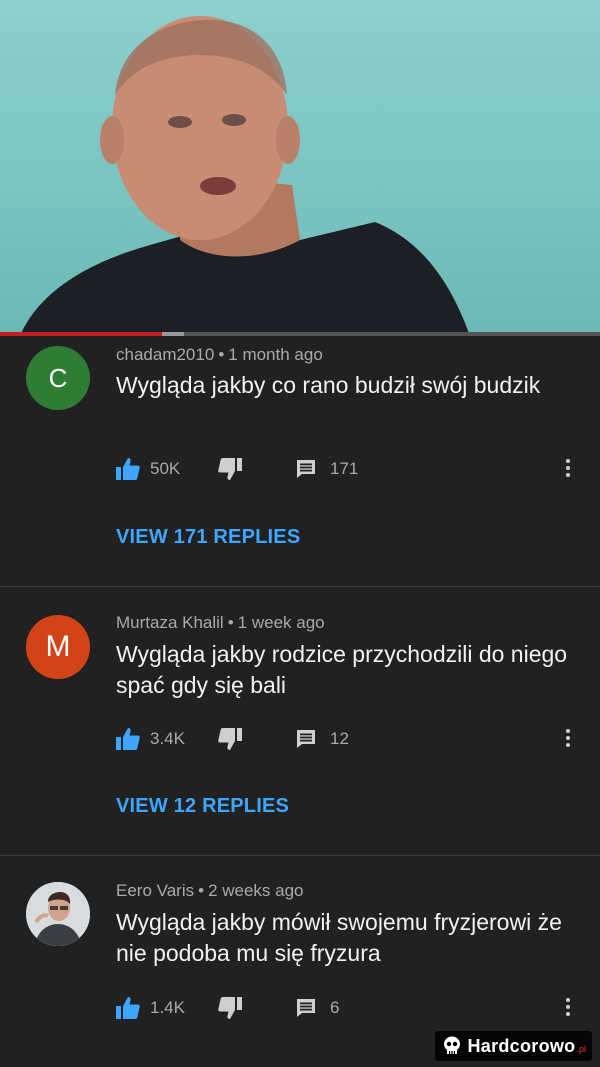 Image resolution: width=600 pixels, height=1067 pixels. What do you see at coordinates (167, 1007) in the screenshot?
I see `like-count: 1.4K` at bounding box center [167, 1007].